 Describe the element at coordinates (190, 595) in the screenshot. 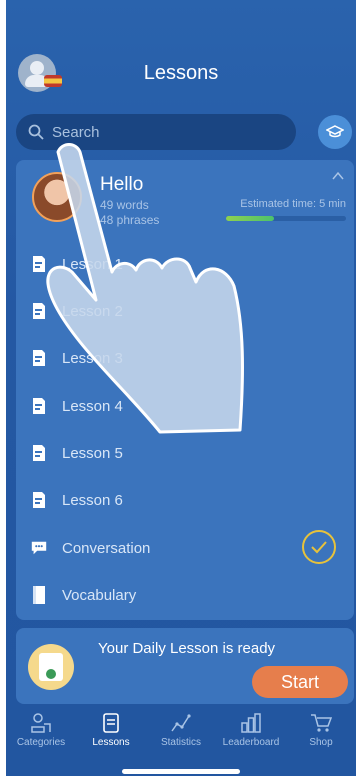

I see `list-item-vocabulary: Vocabulary` at that location.